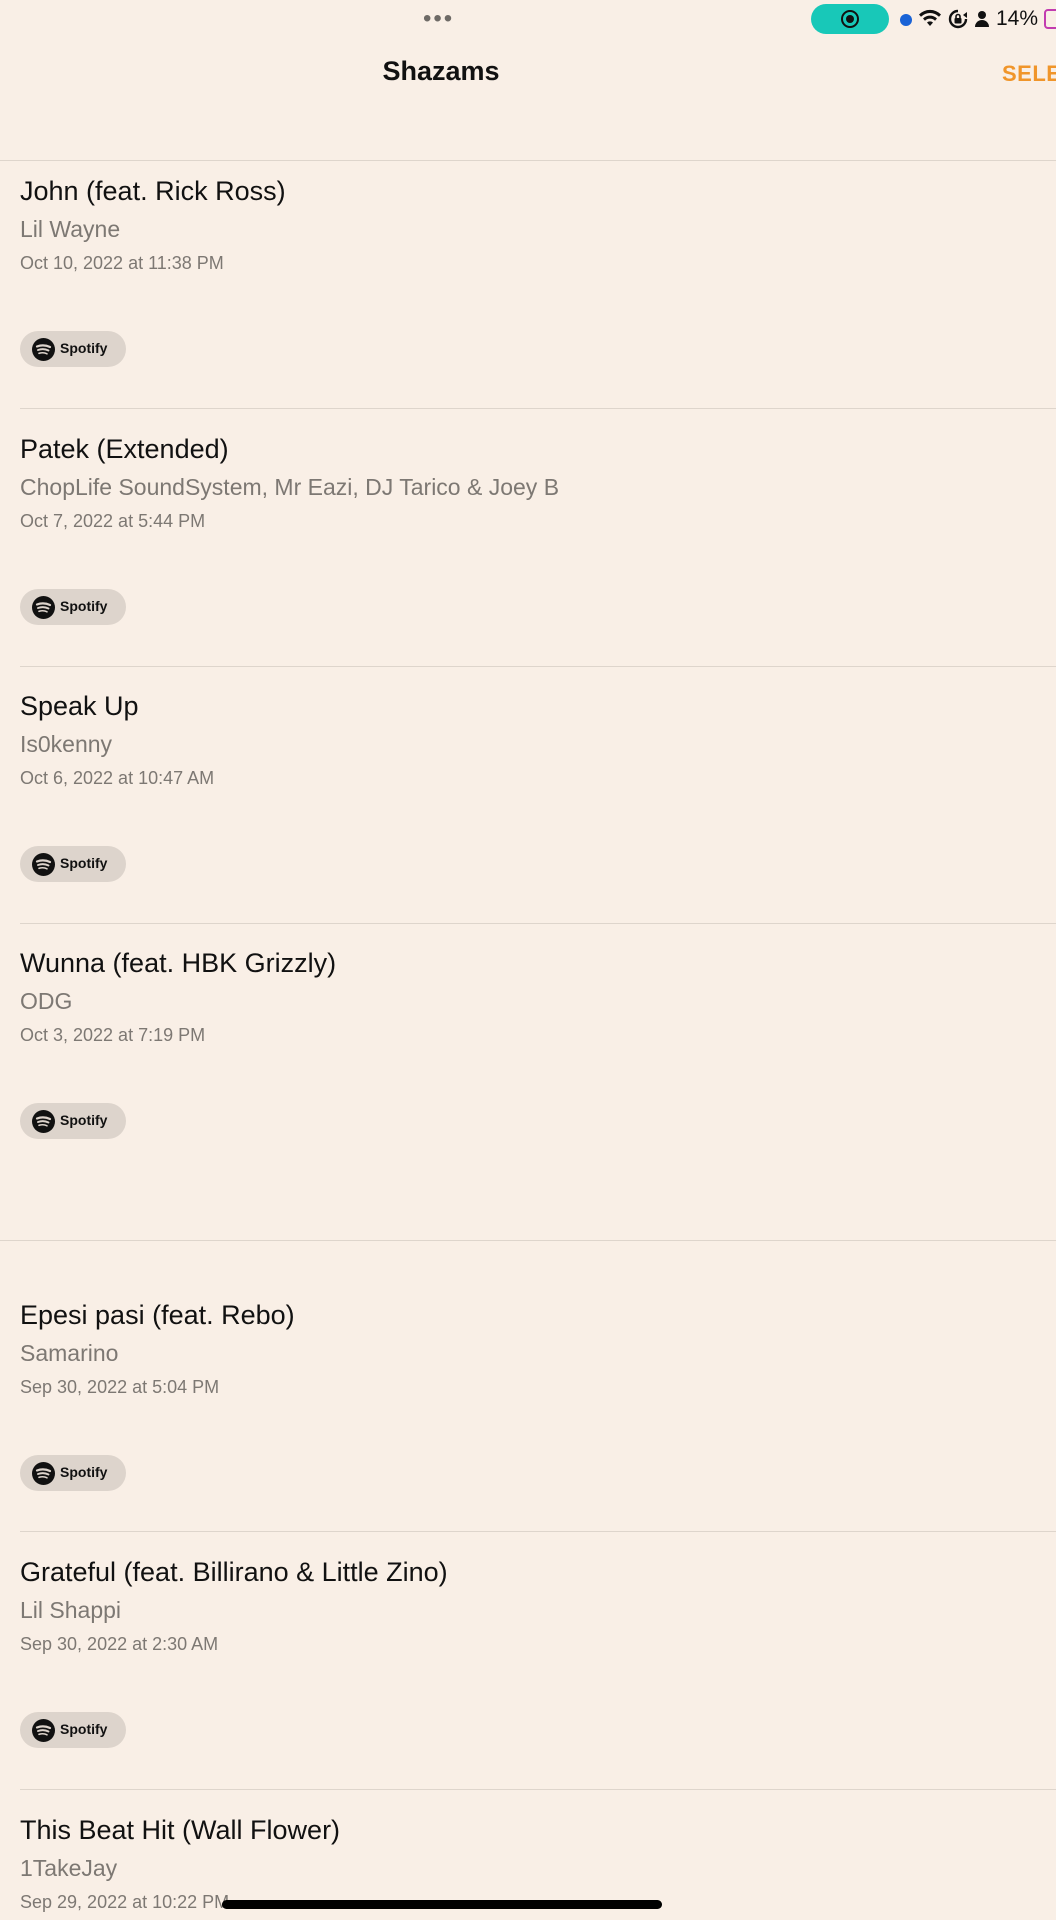 Image resolution: width=1056 pixels, height=1920 pixels. Describe the element at coordinates (930, 17) in the screenshot. I see `wifi-icon` at that location.